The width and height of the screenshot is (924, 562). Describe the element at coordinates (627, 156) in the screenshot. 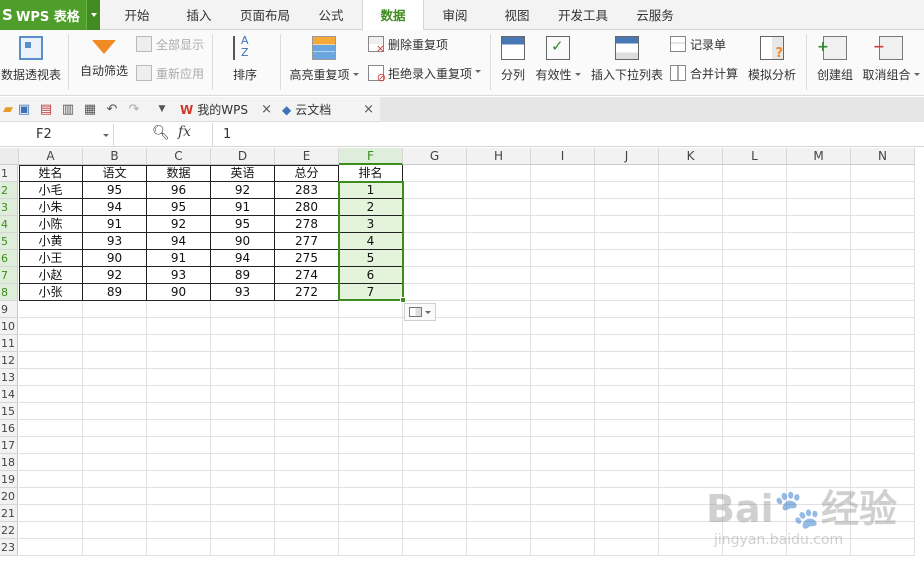

I see `column-header-j: J` at that location.